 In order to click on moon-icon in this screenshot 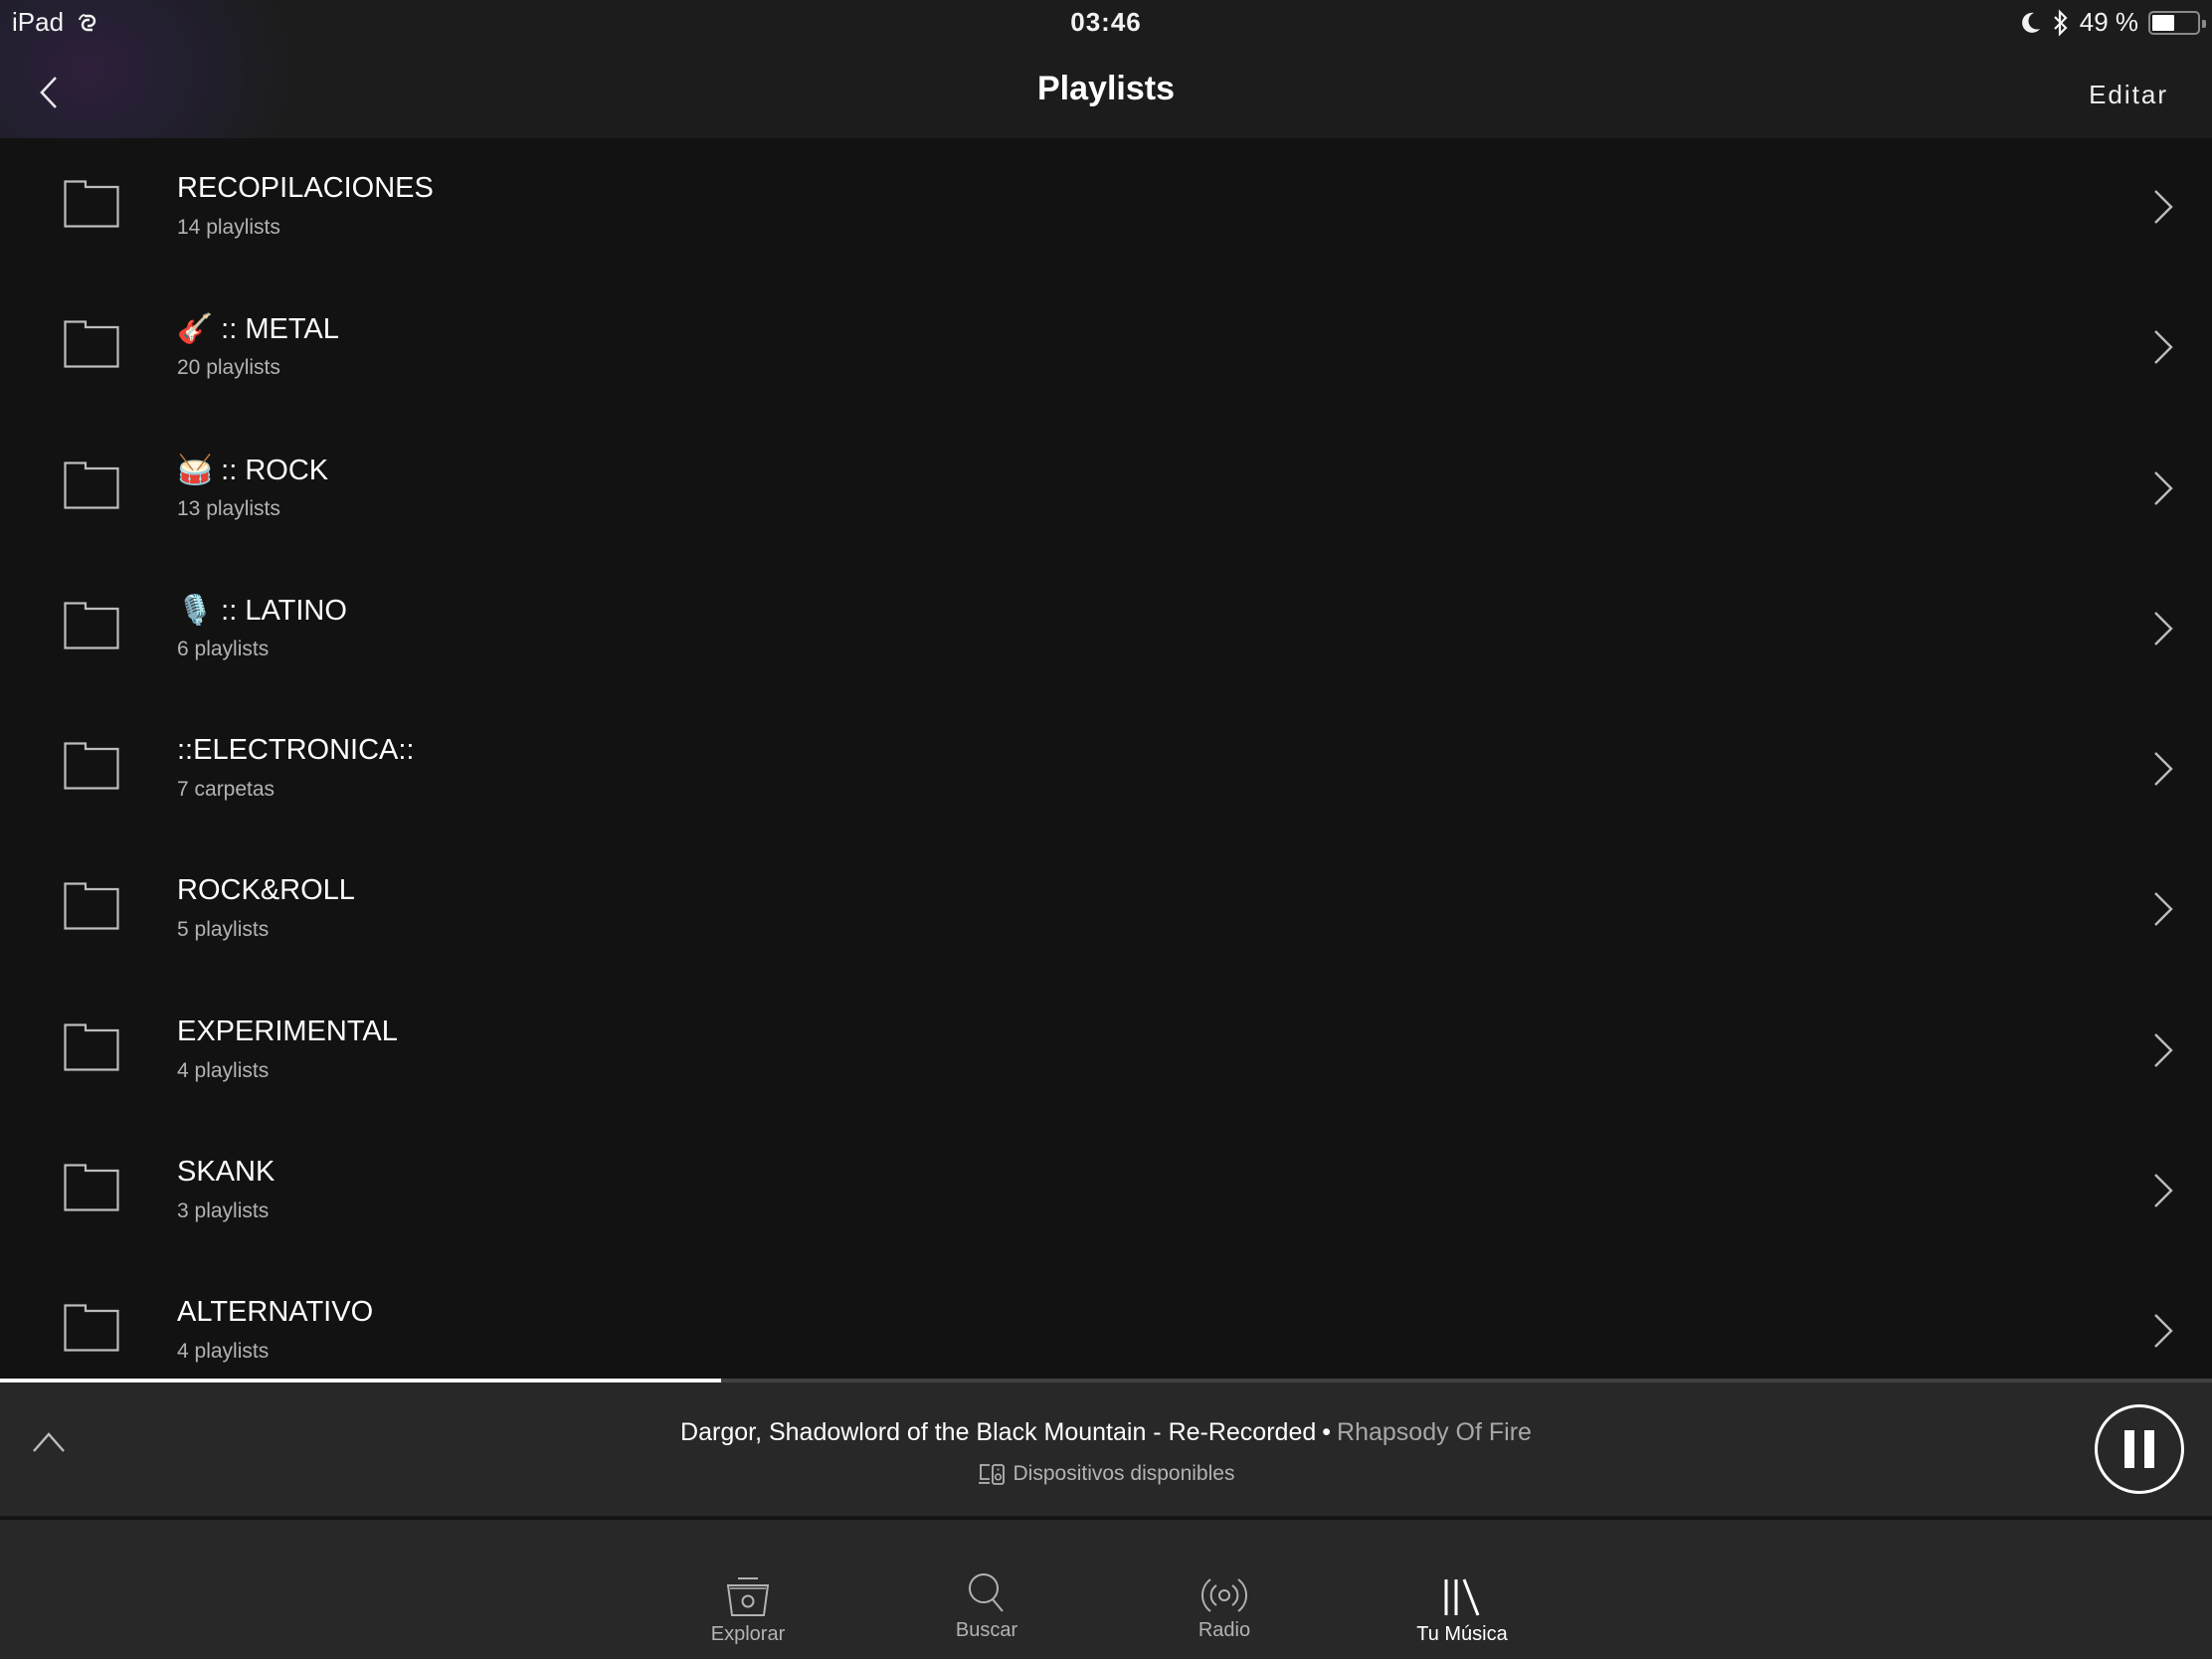, I will do `click(2030, 22)`.